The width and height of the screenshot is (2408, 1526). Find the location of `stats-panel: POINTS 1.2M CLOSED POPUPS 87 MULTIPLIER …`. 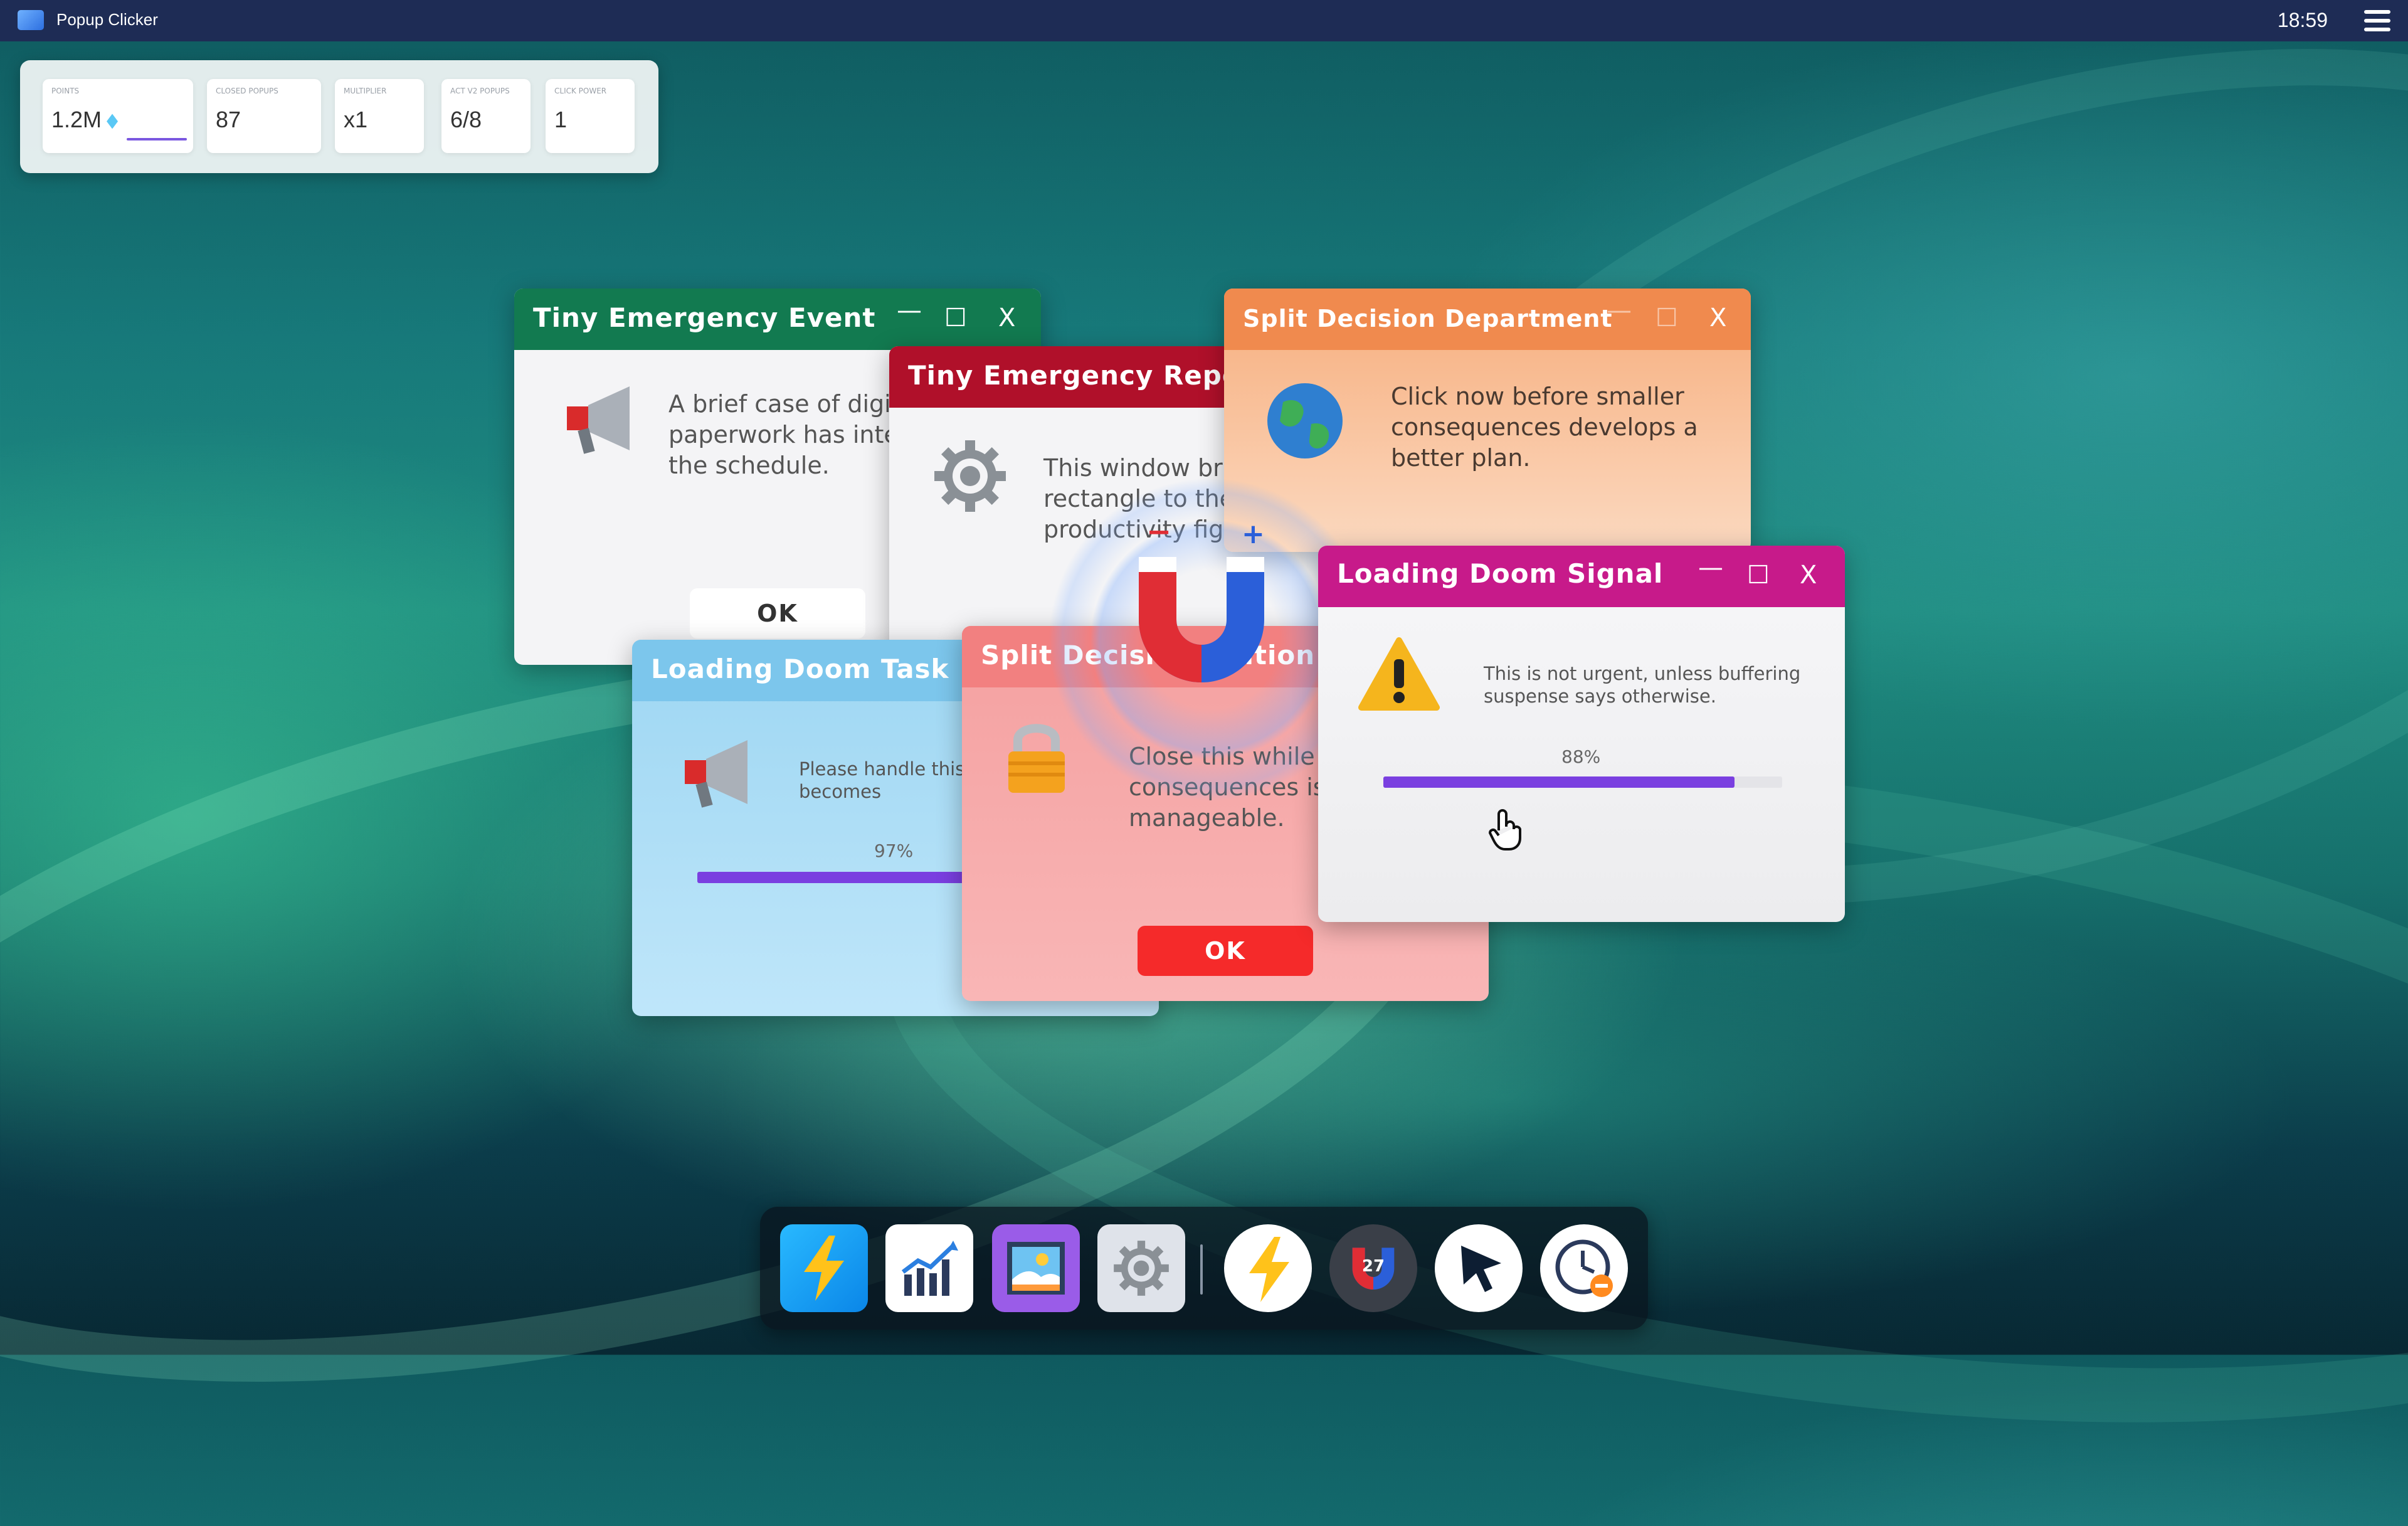

stats-panel: POINTS 1.2M CLOSED POPUPS 87 MULTIPLIER … is located at coordinates (339, 116).